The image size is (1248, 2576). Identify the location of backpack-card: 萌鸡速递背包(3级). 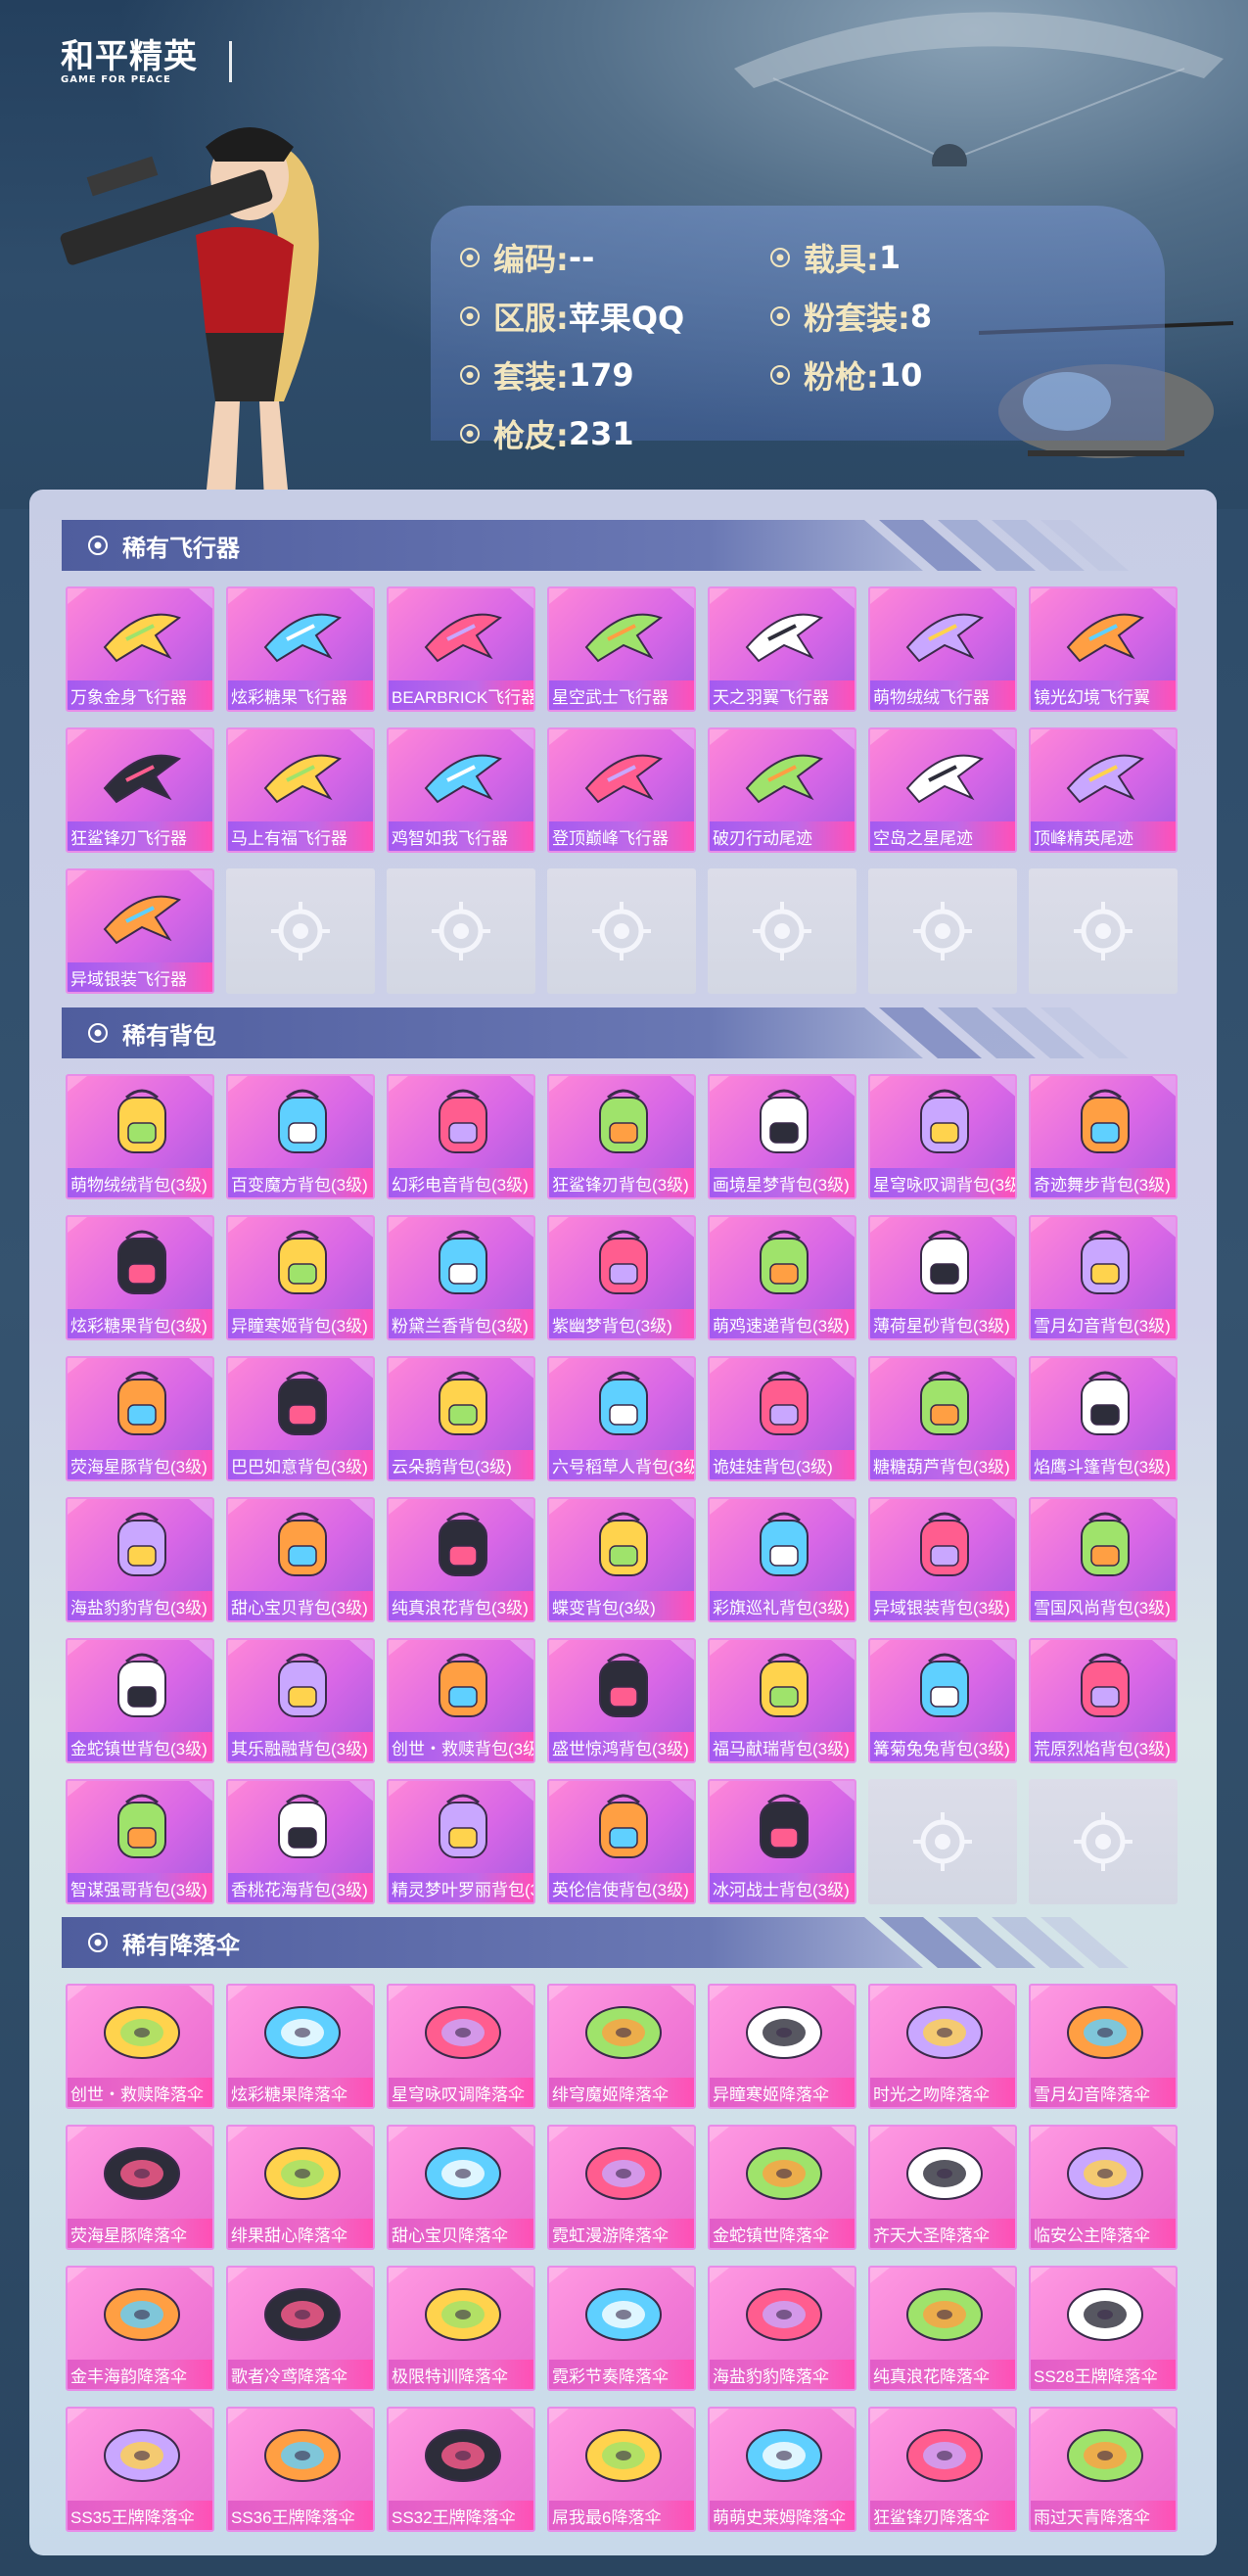
(782, 1277).